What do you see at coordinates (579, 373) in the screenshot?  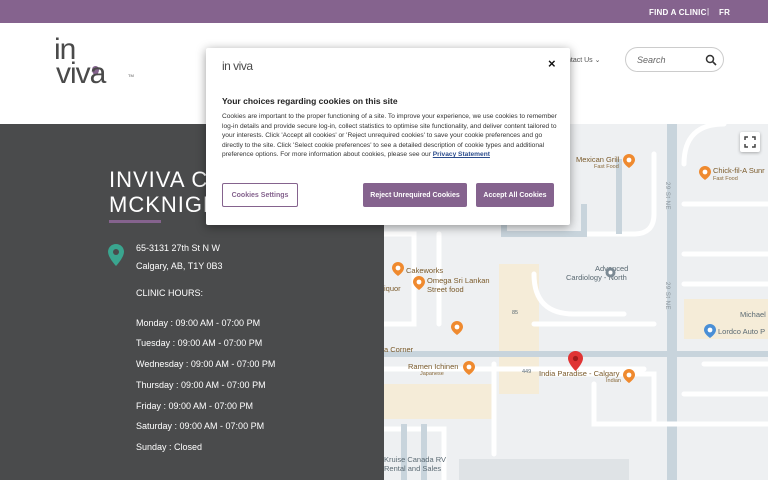 I see `place-india-paradise: India Paradise - Calgary` at bounding box center [579, 373].